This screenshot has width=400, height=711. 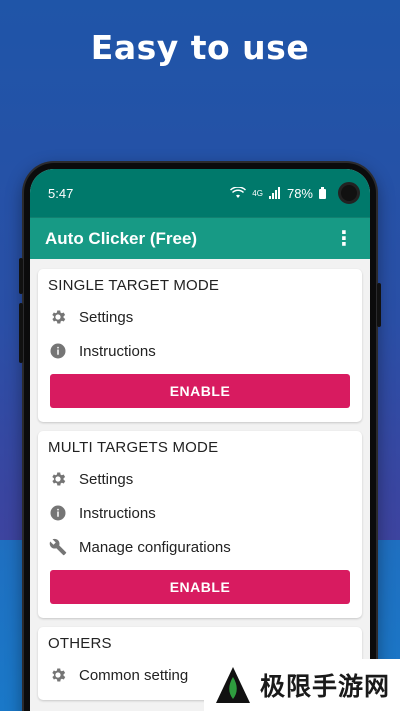 What do you see at coordinates (200, 513) in the screenshot?
I see `multi-instructions-item: Instructions` at bounding box center [200, 513].